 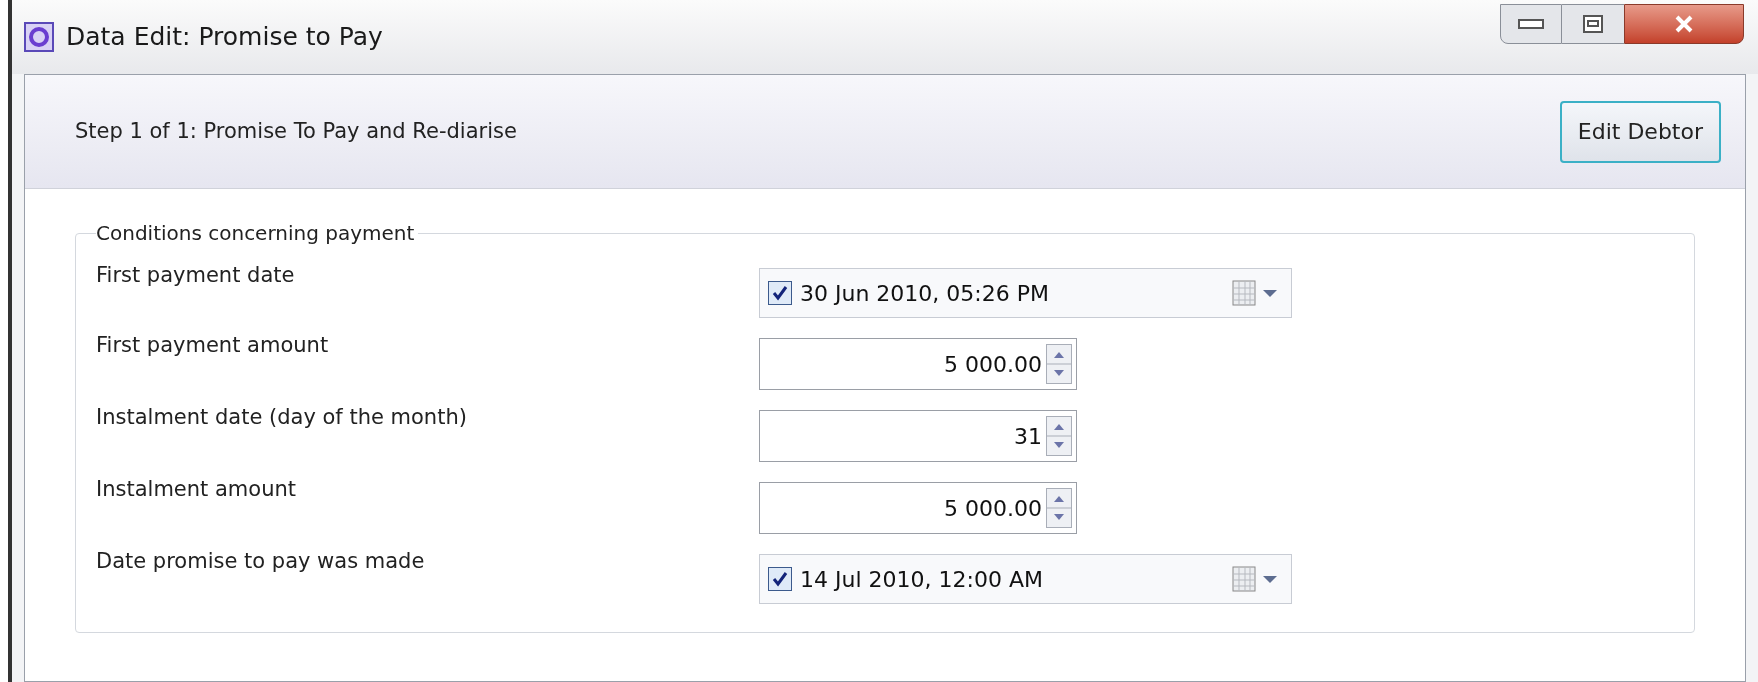 I want to click on minimize-button, so click(x=1531, y=24).